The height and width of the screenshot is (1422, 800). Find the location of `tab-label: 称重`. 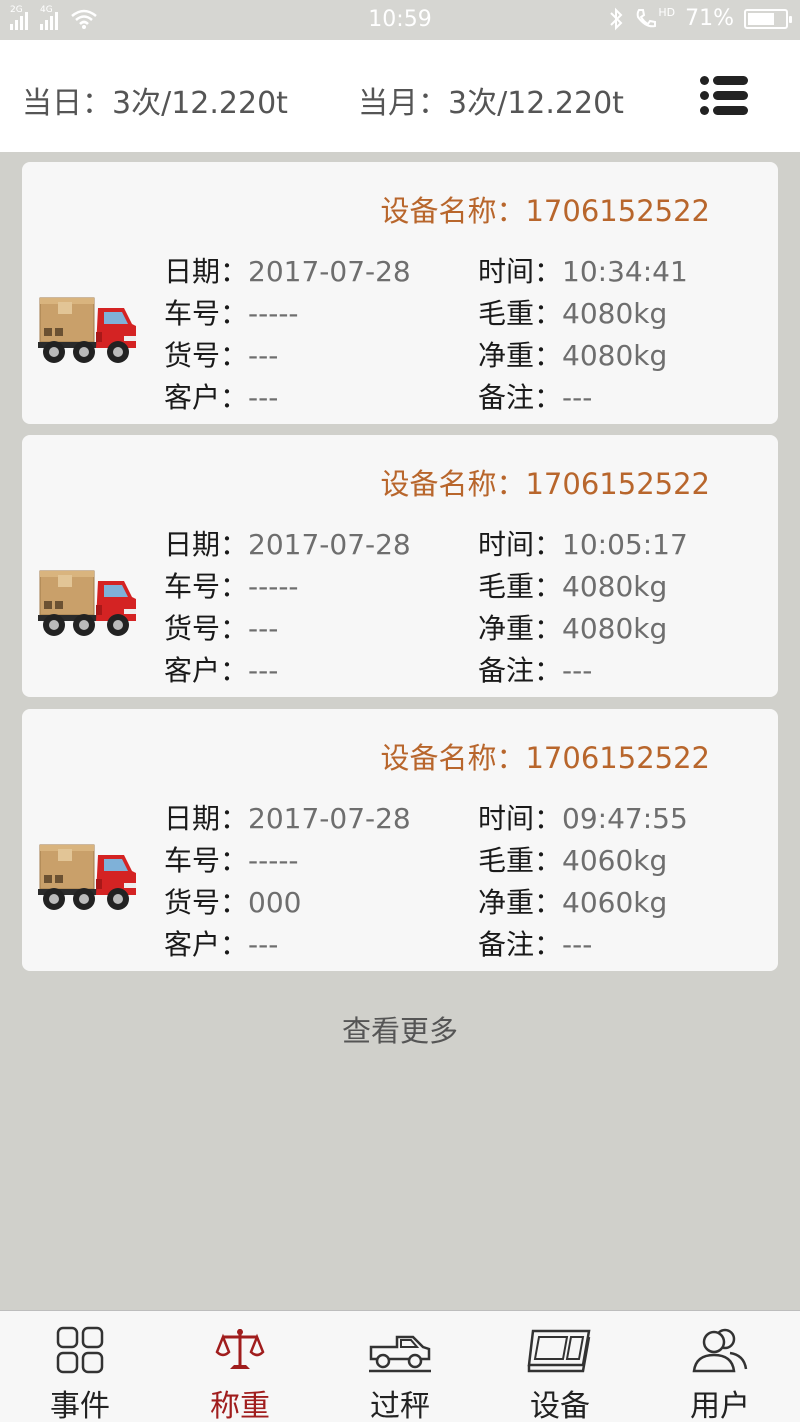

tab-label: 称重 is located at coordinates (240, 1405).